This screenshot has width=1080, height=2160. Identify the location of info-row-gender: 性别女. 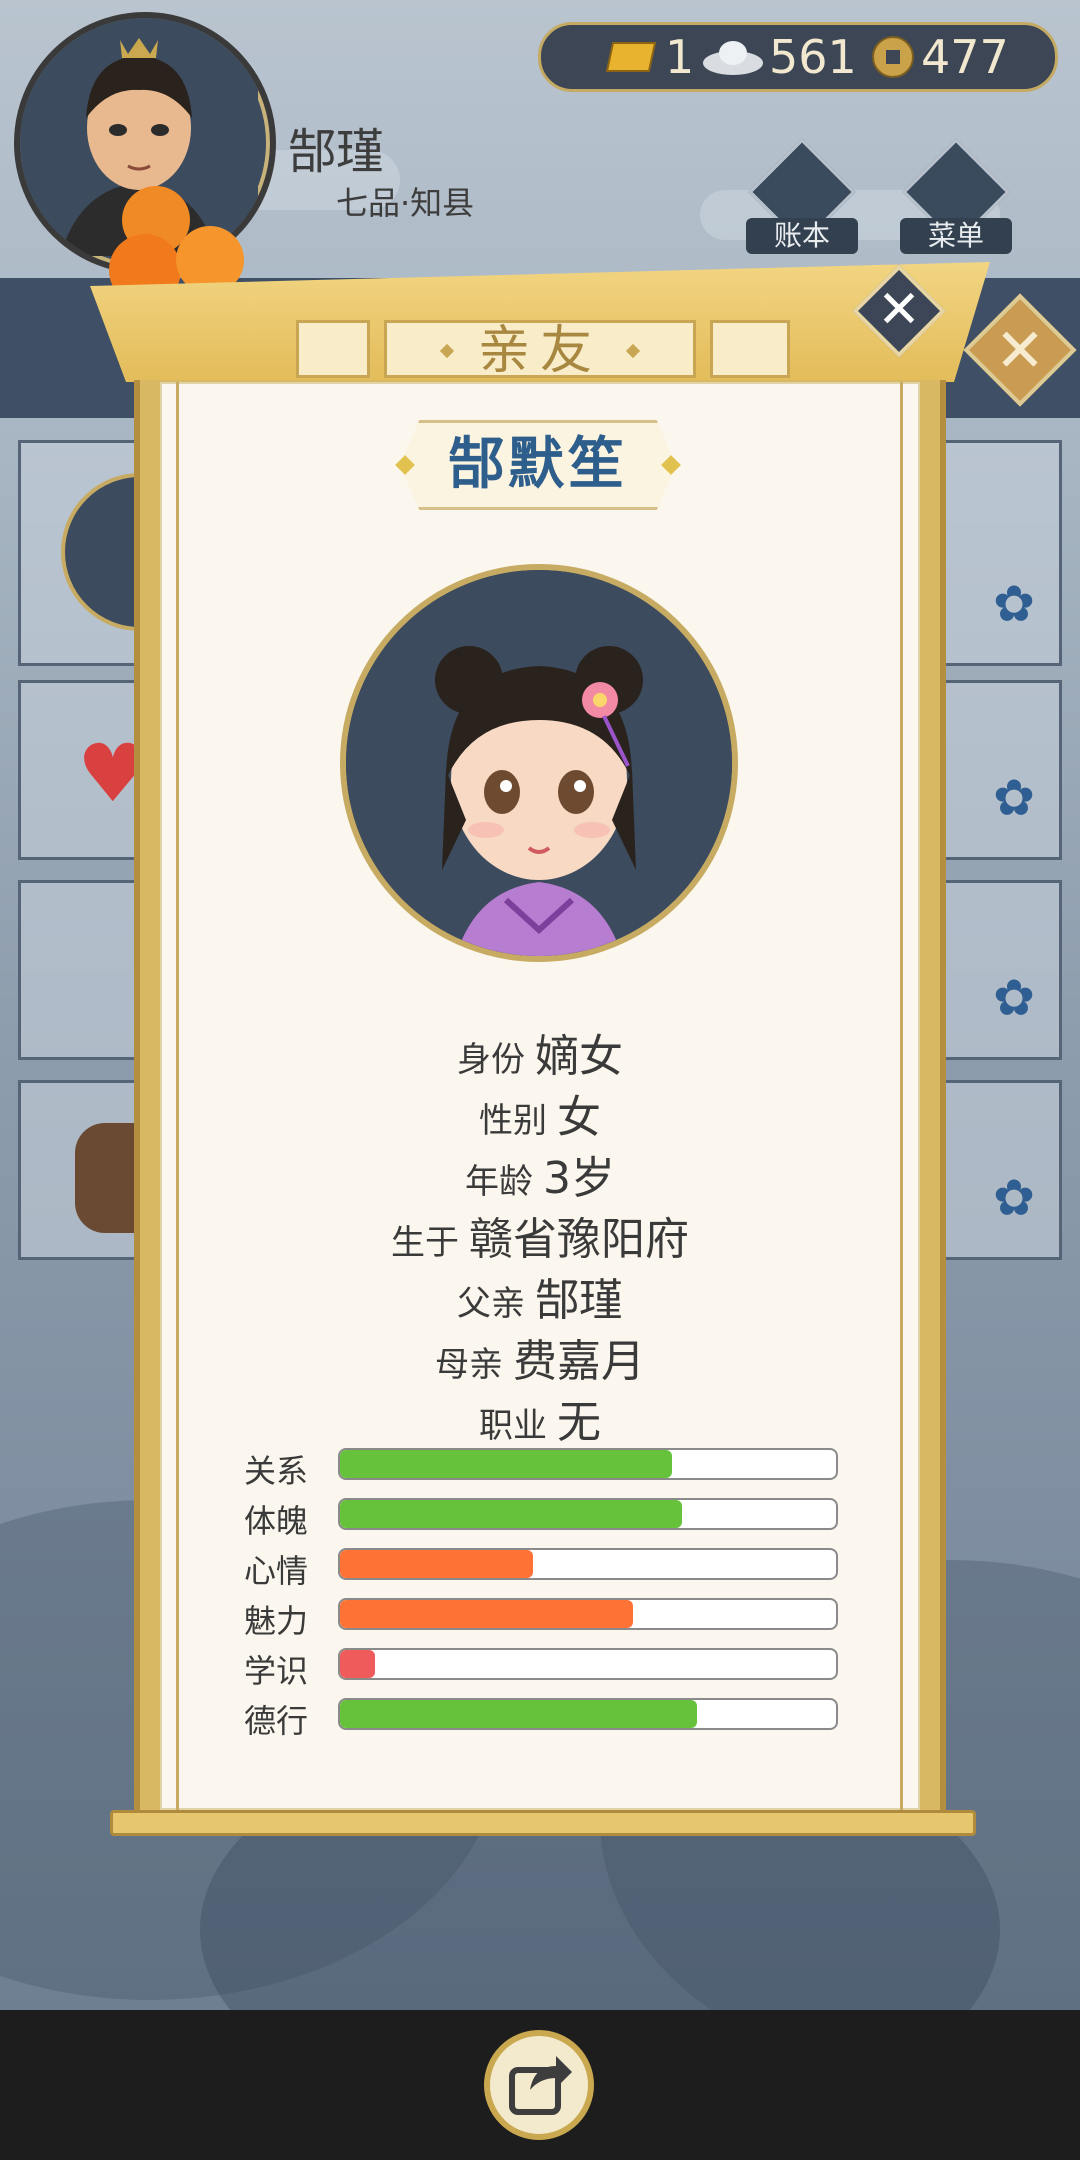
(540, 1113).